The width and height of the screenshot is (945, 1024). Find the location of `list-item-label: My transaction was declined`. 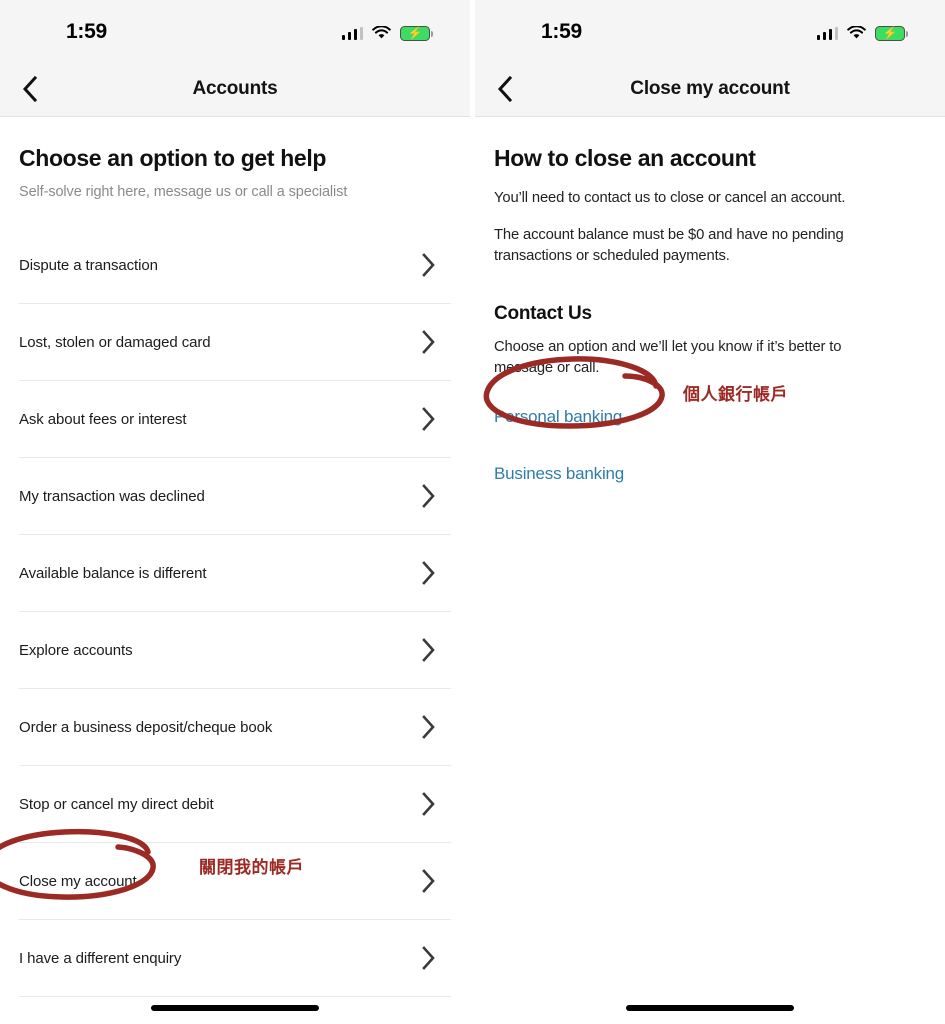

list-item-label: My transaction was declined is located at coordinates (112, 496).